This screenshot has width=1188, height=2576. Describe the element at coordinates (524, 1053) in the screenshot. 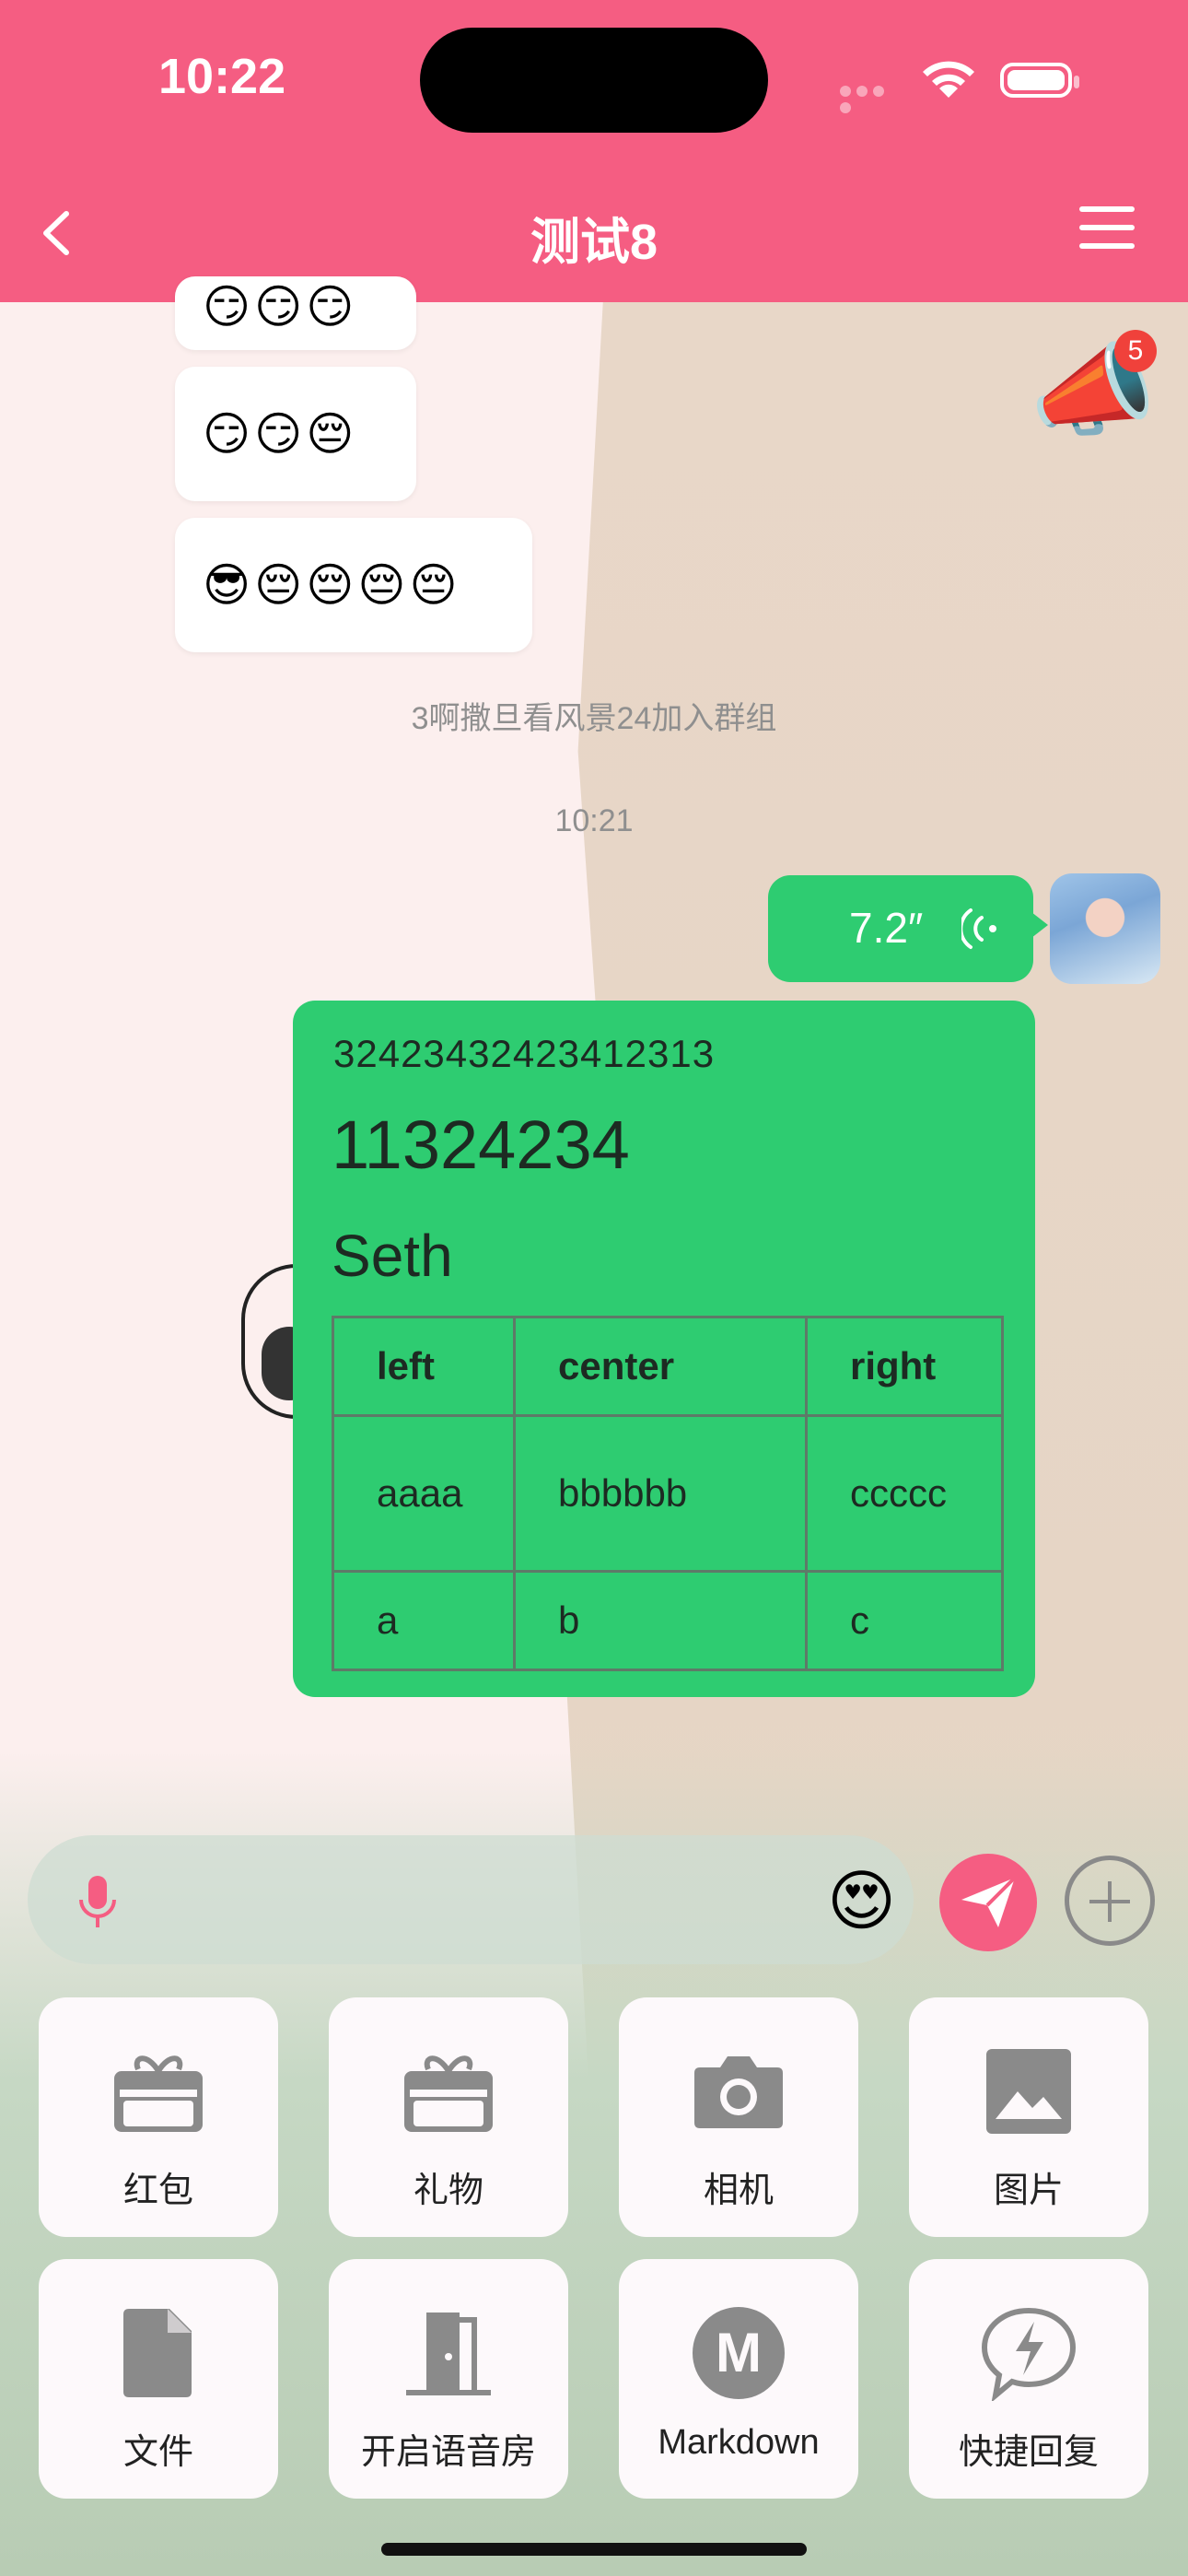

I see `markdown-paragraph: 32423432423412313` at that location.